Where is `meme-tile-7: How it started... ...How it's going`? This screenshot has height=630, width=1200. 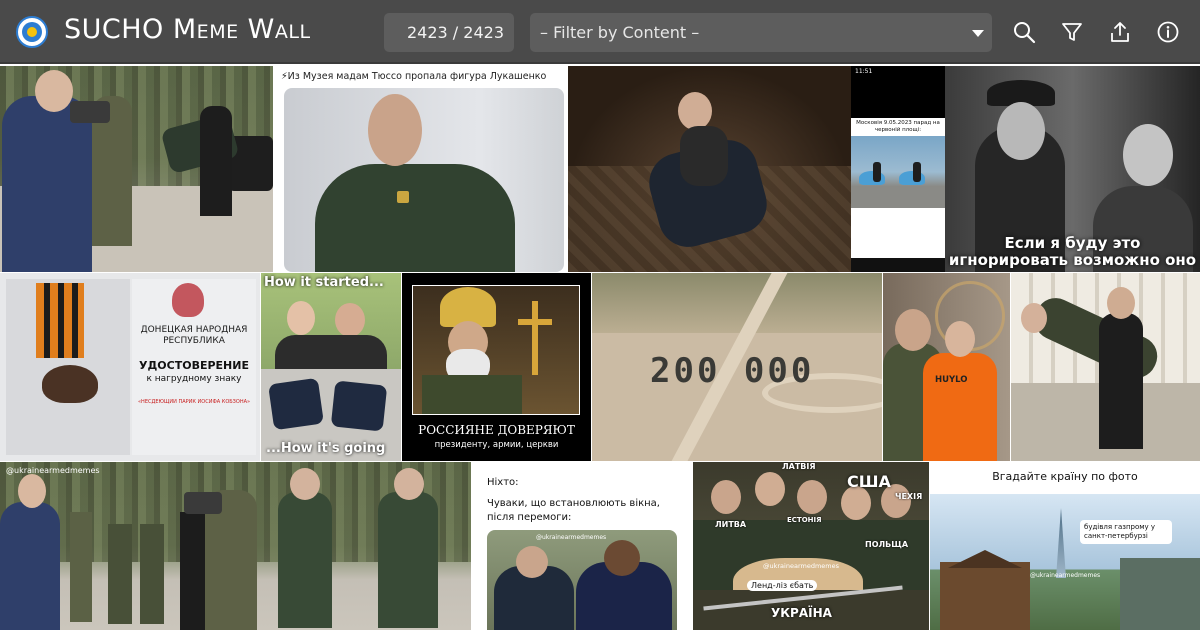 meme-tile-7: How it started... ...How it's going is located at coordinates (331, 367).